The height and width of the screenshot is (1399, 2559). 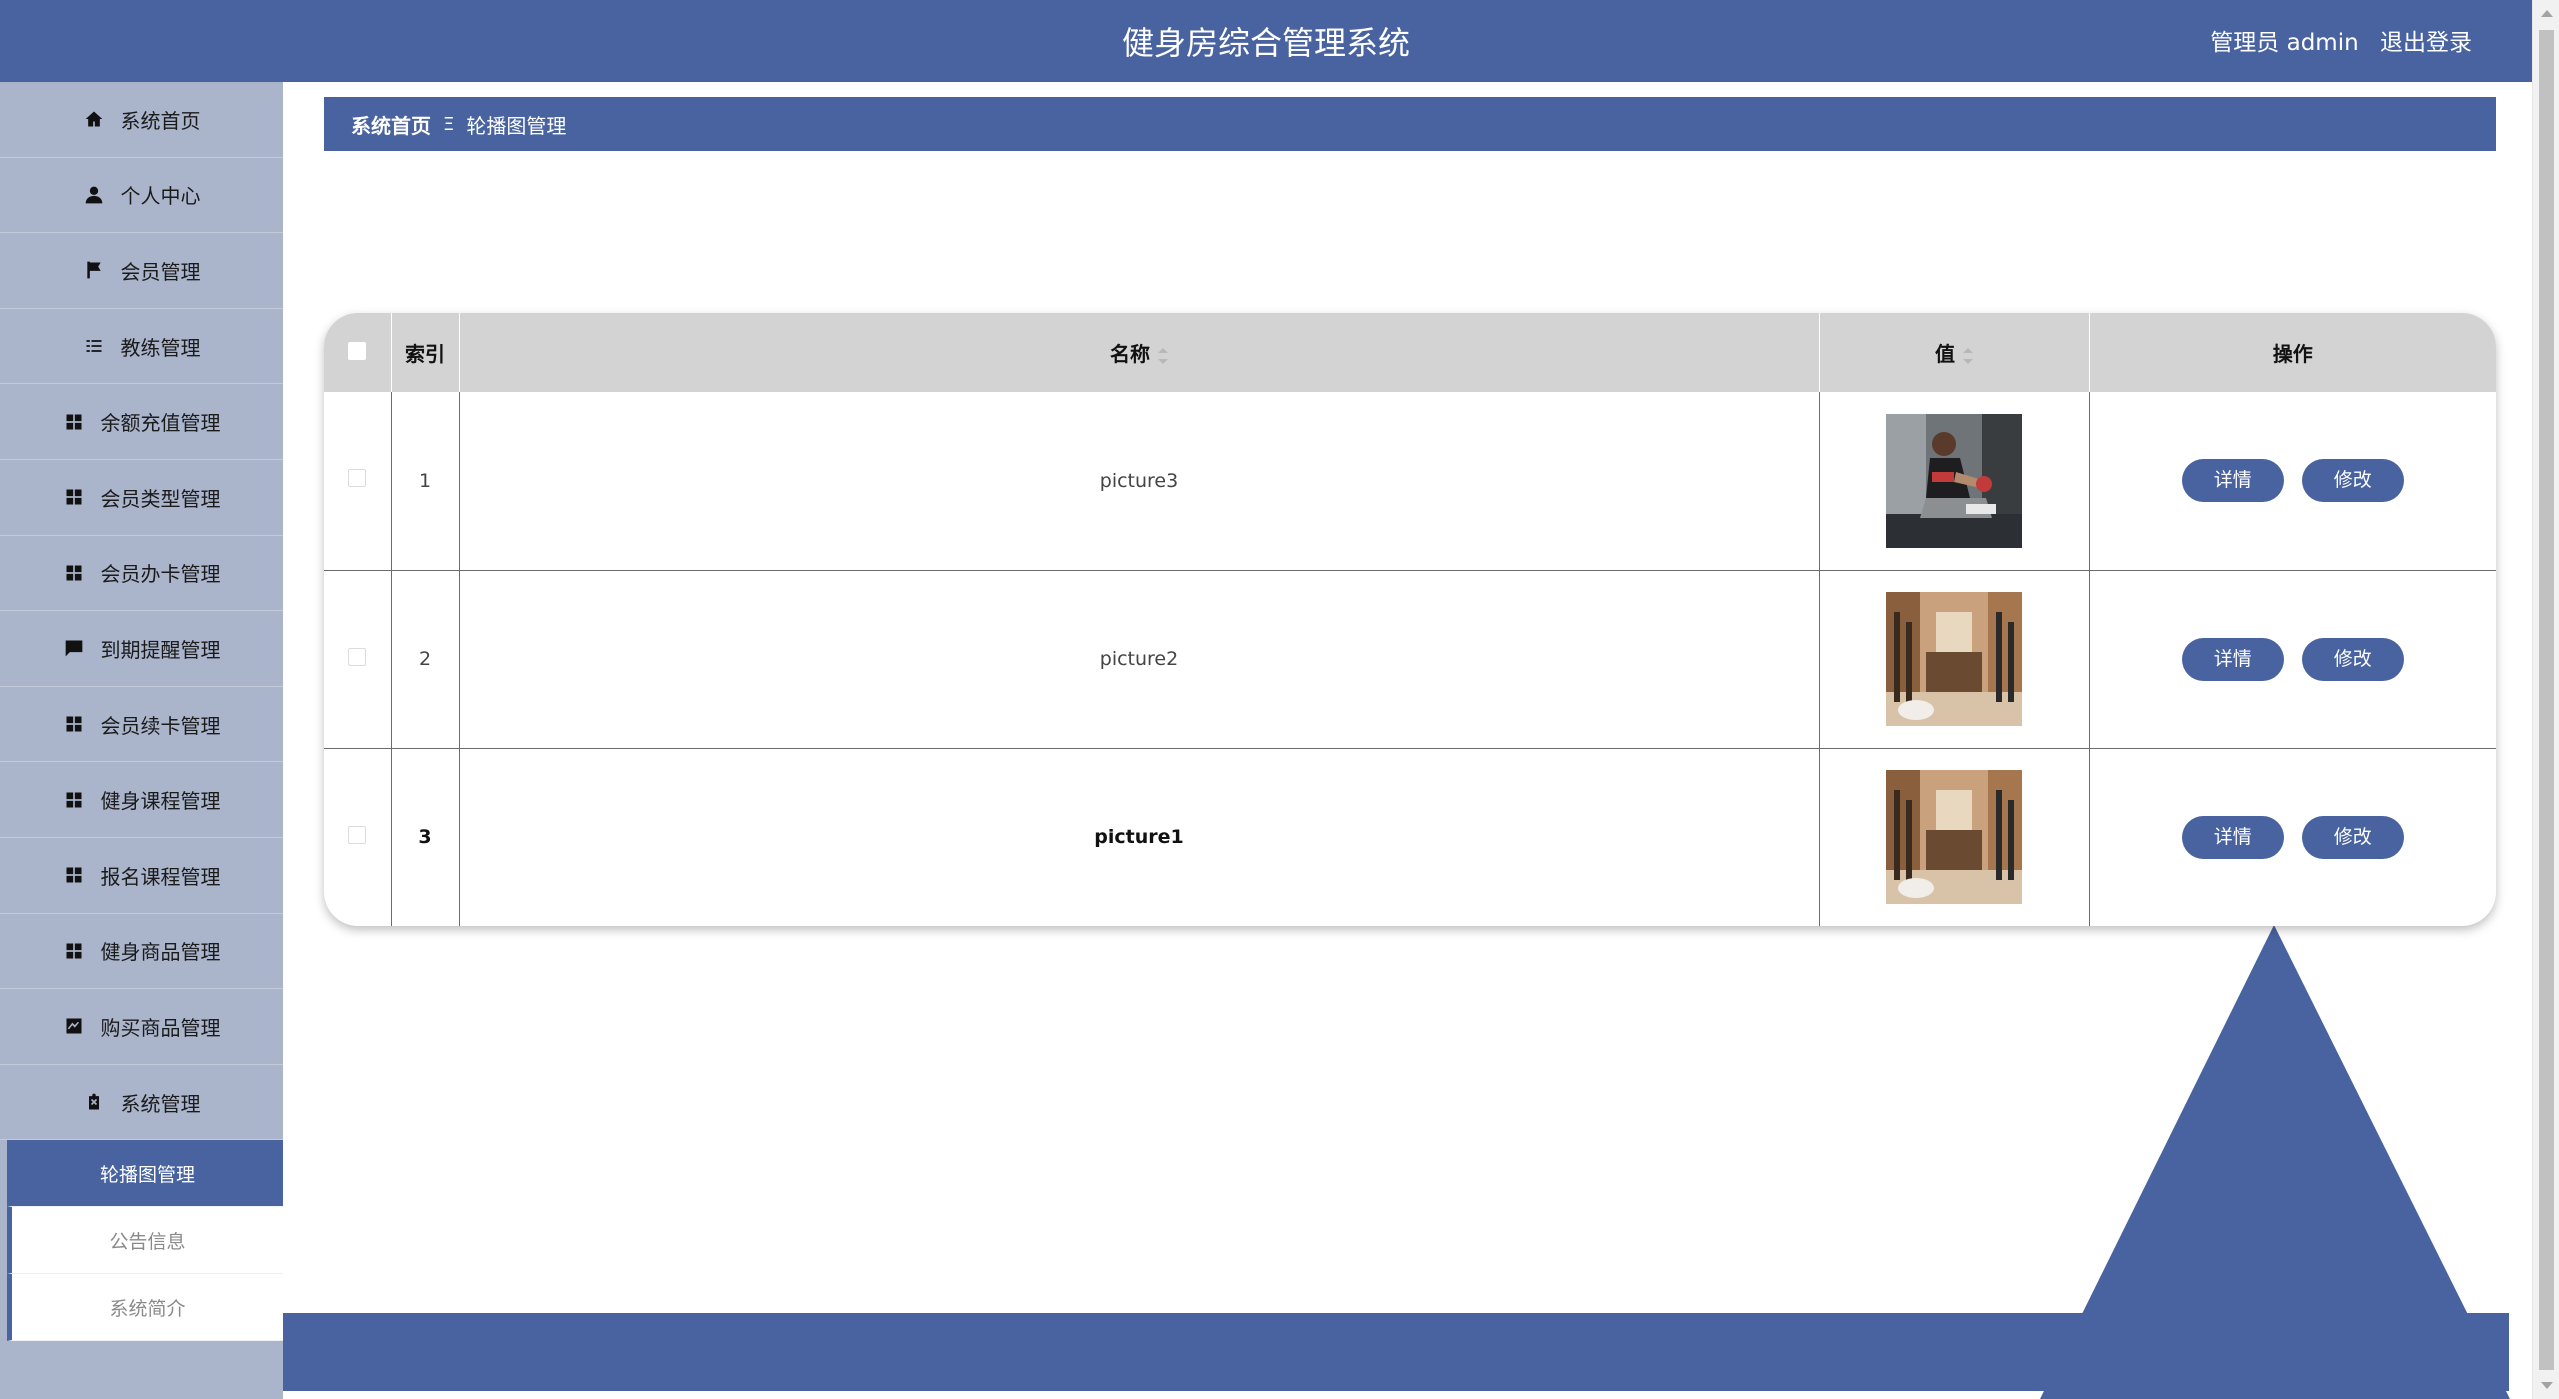 I want to click on row-index: 1, so click(x=425, y=481).